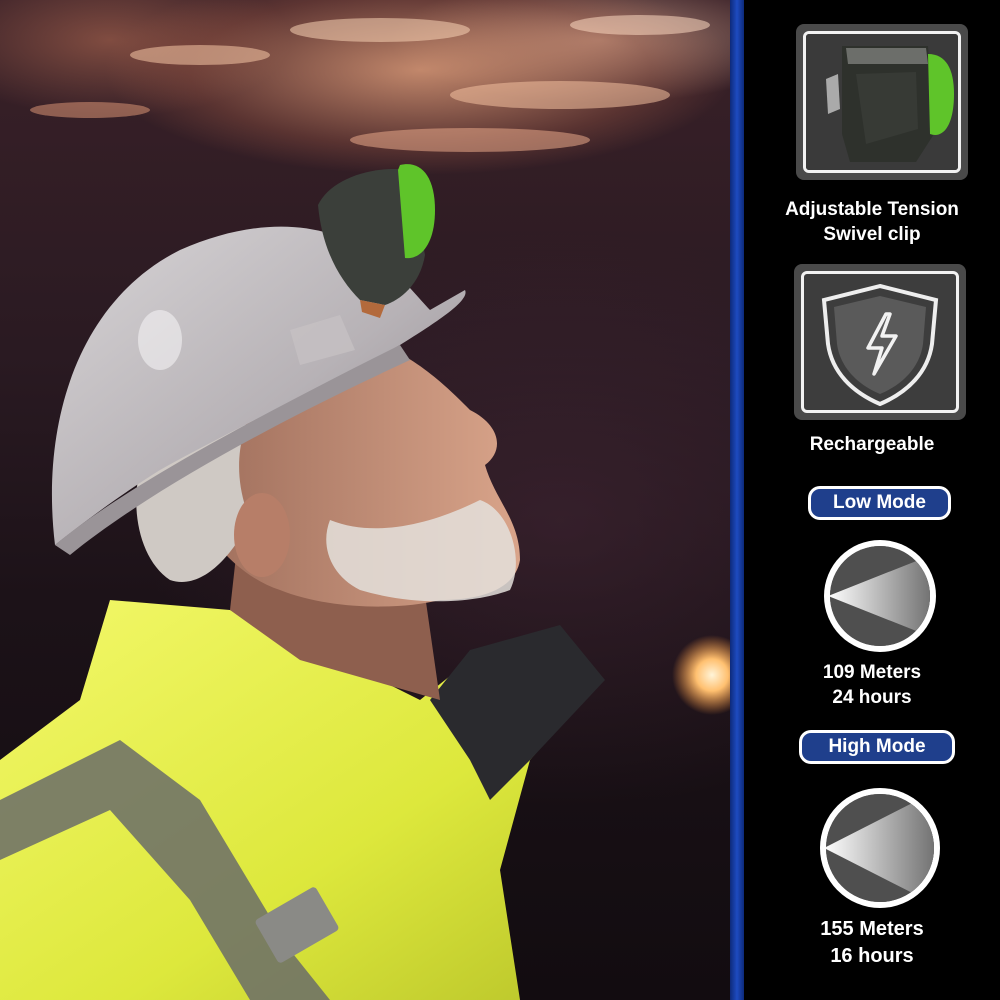 The image size is (1000, 1000). What do you see at coordinates (872, 943) in the screenshot?
I see `high-mode-specs: 155 Meters 16 hours` at bounding box center [872, 943].